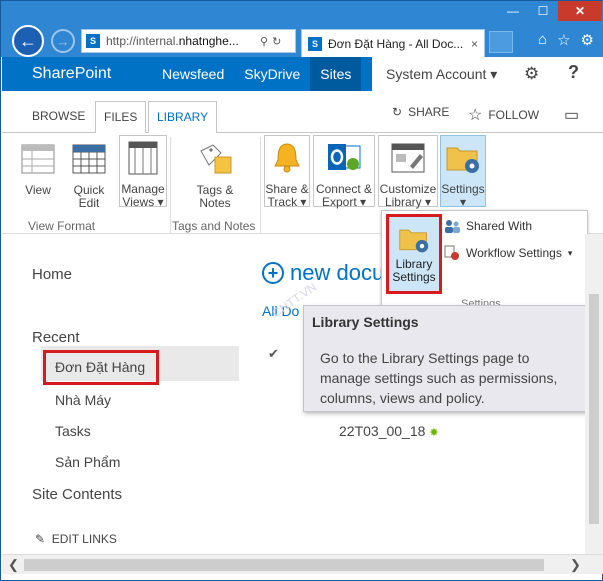 This screenshot has height=581, width=603. I want to click on refresh-icon: ↻, so click(276, 41).